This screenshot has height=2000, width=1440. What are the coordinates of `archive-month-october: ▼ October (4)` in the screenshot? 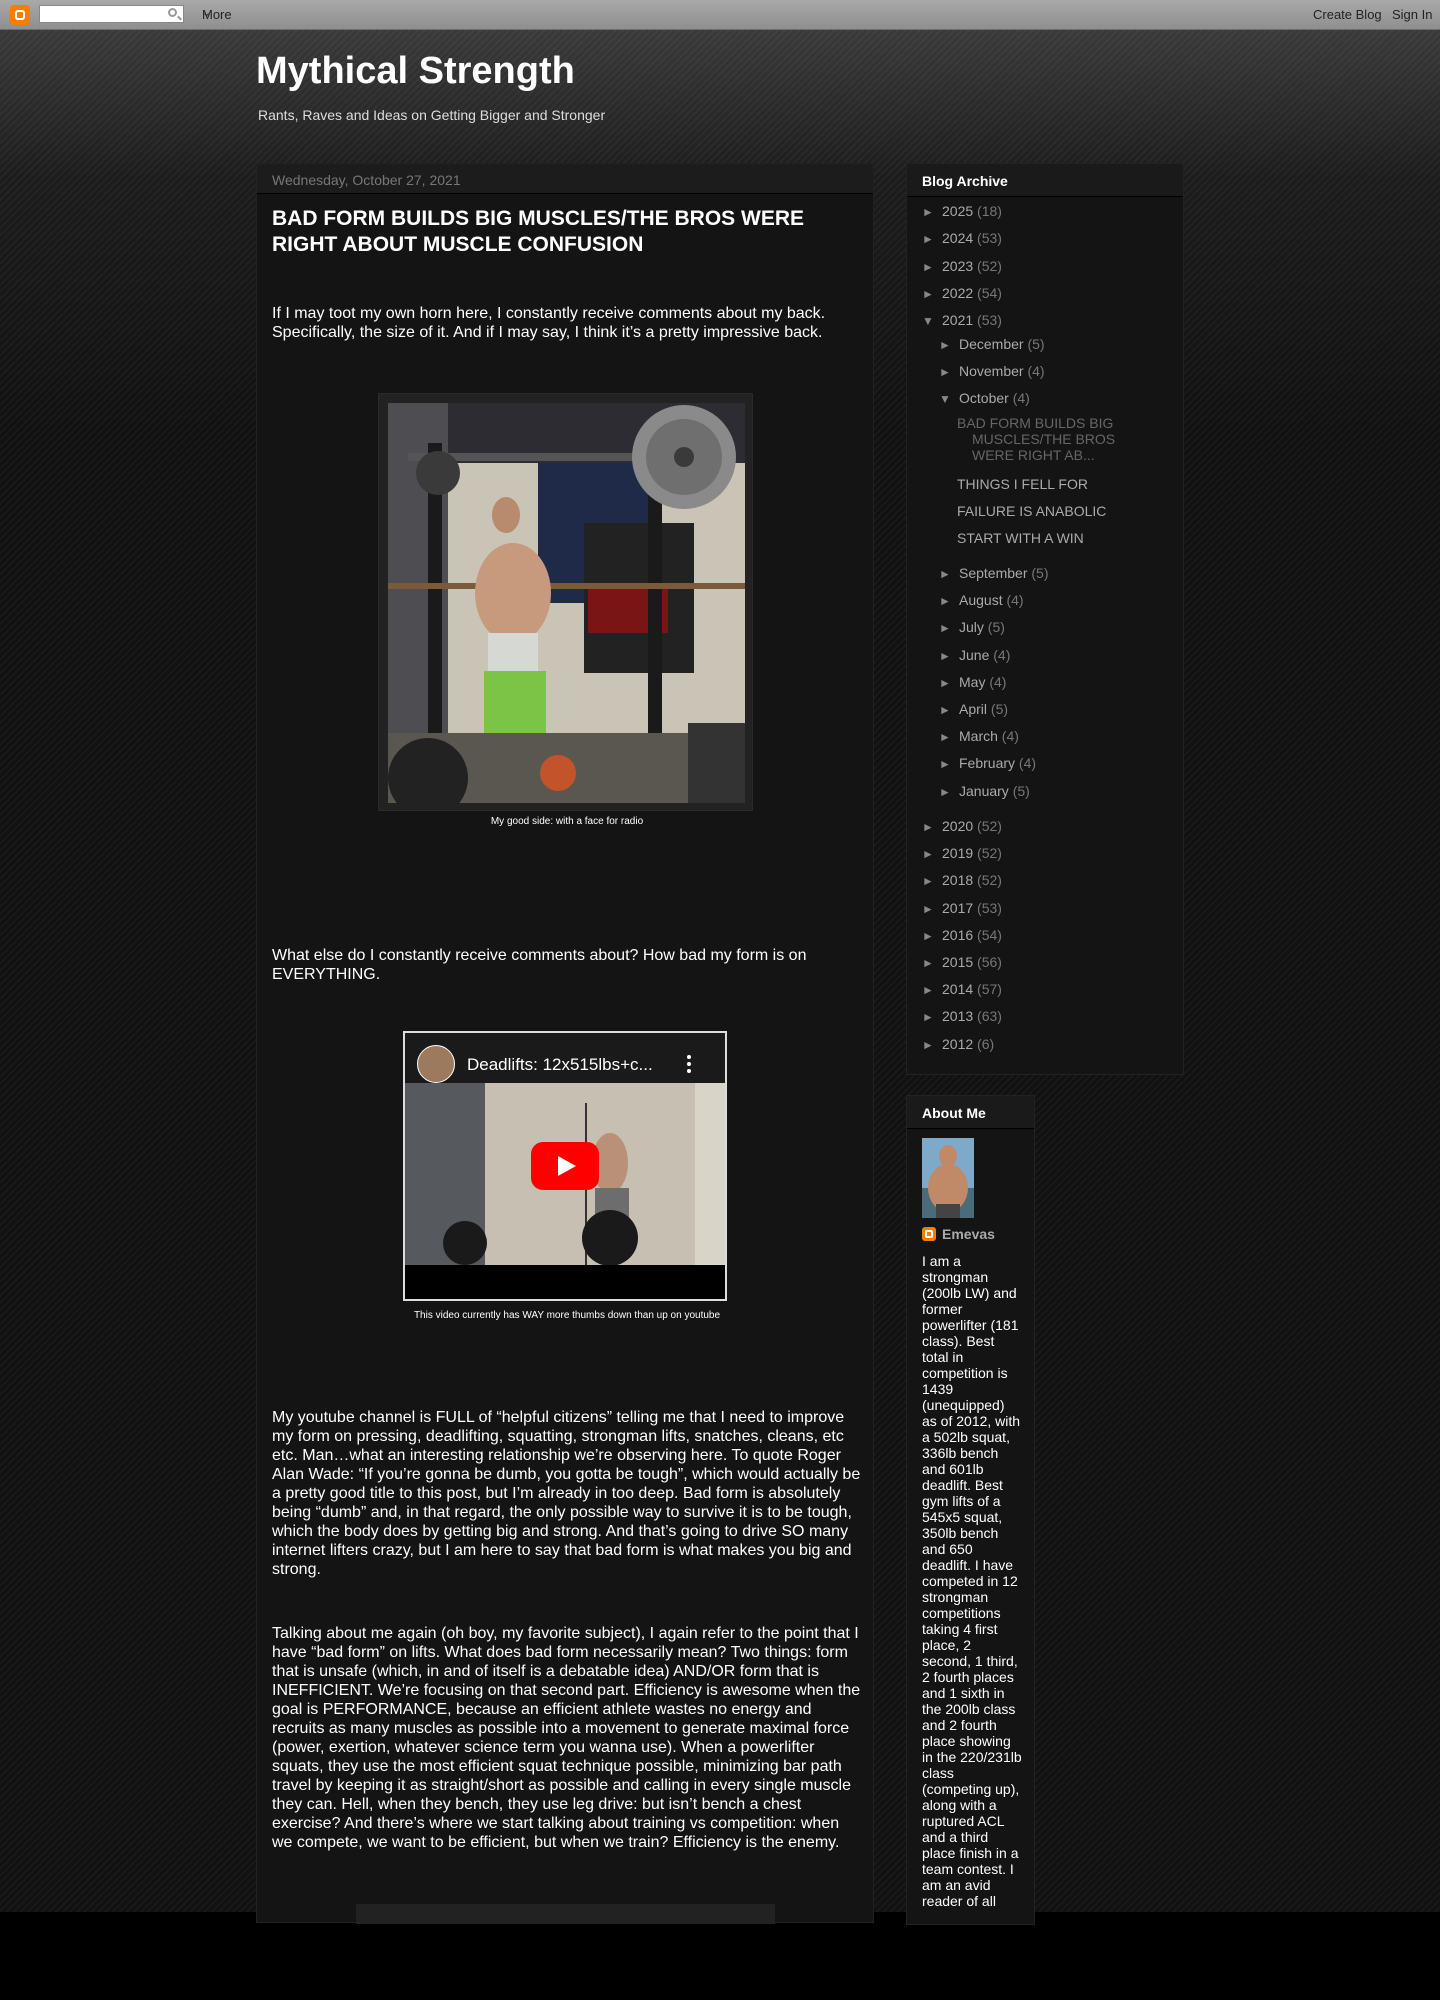 It's located at (984, 398).